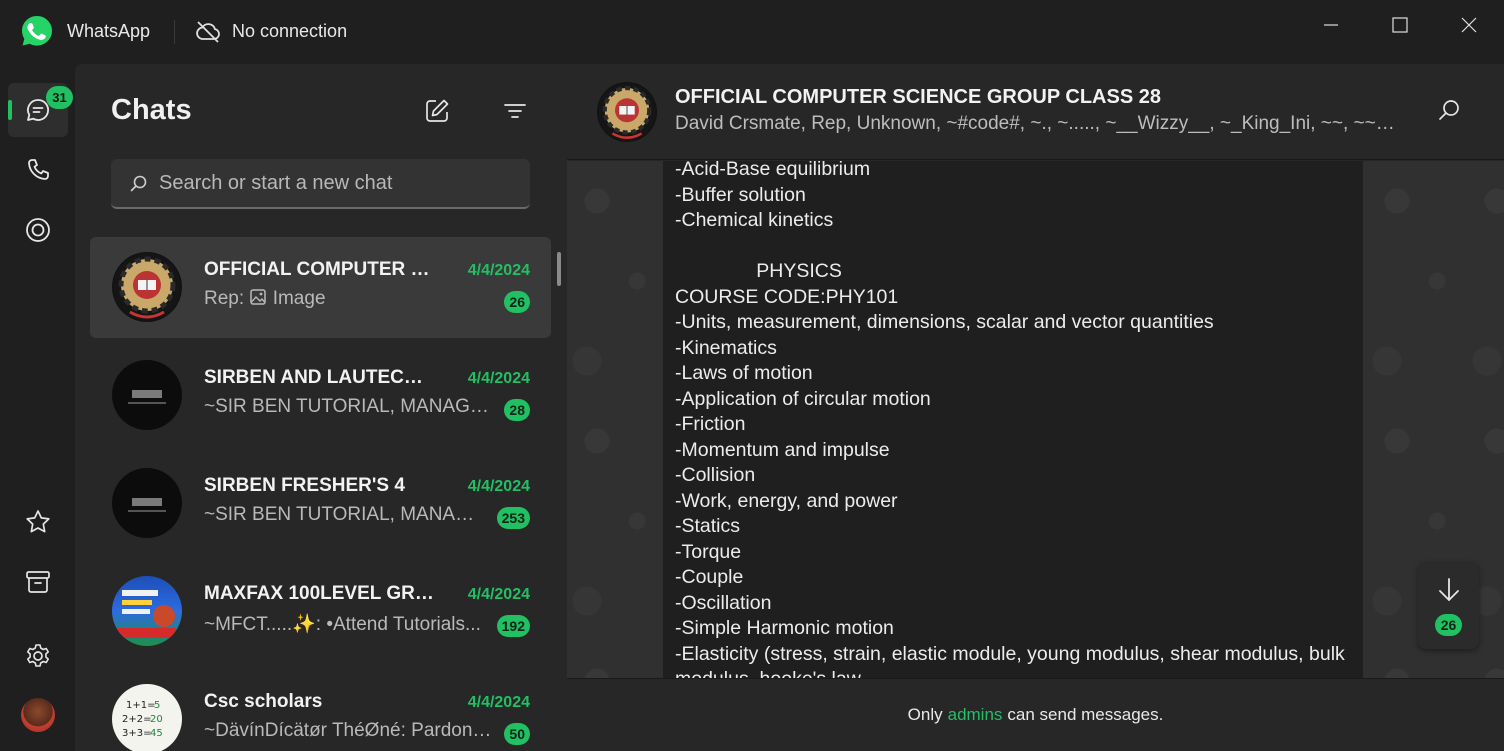 The width and height of the screenshot is (1504, 751). What do you see at coordinates (1448, 625) in the screenshot?
I see `scroll-down-unread-badge: 26` at bounding box center [1448, 625].